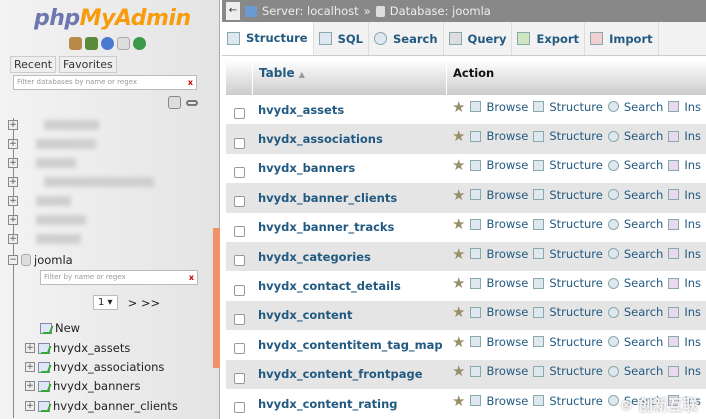 The width and height of the screenshot is (706, 419). I want to click on table-name-link: hvydx_content, so click(305, 315).